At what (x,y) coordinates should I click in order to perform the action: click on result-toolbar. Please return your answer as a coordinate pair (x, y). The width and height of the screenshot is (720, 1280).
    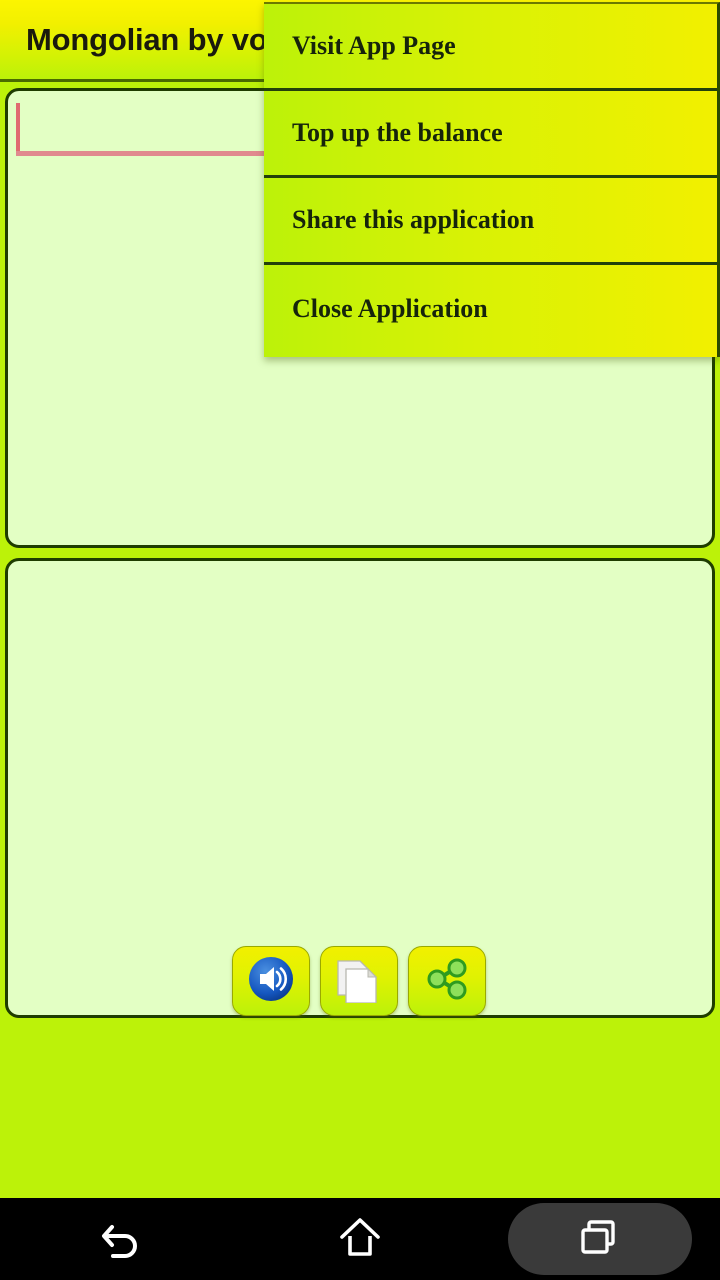
    Looking at the image, I should click on (359, 981).